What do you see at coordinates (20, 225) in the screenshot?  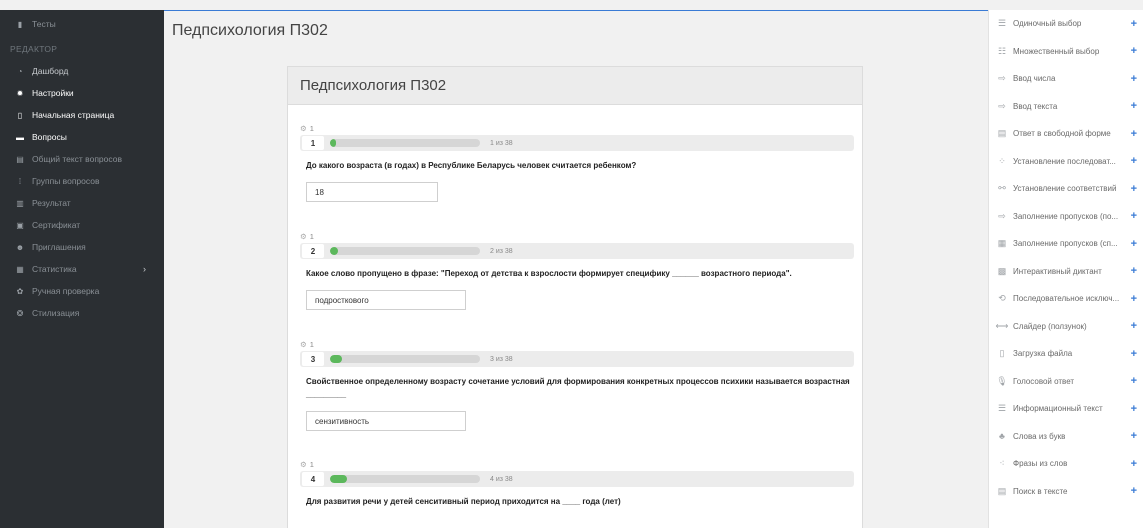 I see `certificate-icon: ▣` at bounding box center [20, 225].